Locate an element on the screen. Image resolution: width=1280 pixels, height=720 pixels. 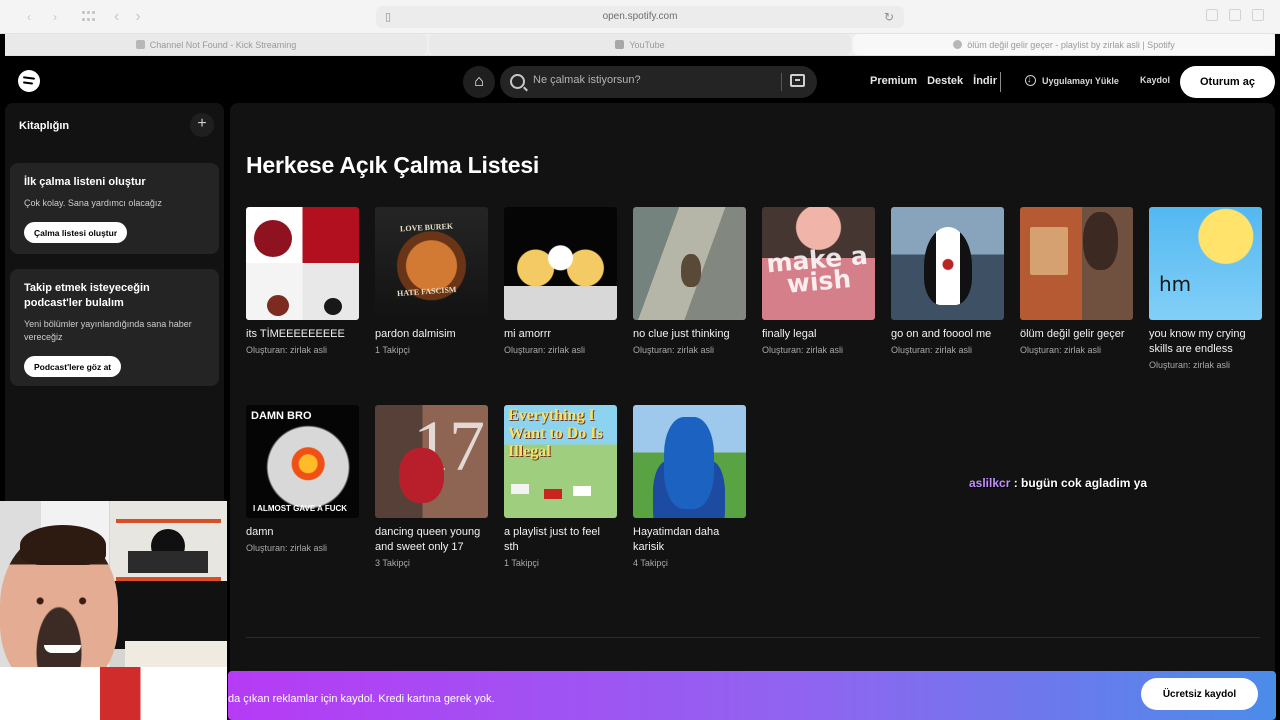
tab-youtube: YouTube is located at coordinates (640, 44).